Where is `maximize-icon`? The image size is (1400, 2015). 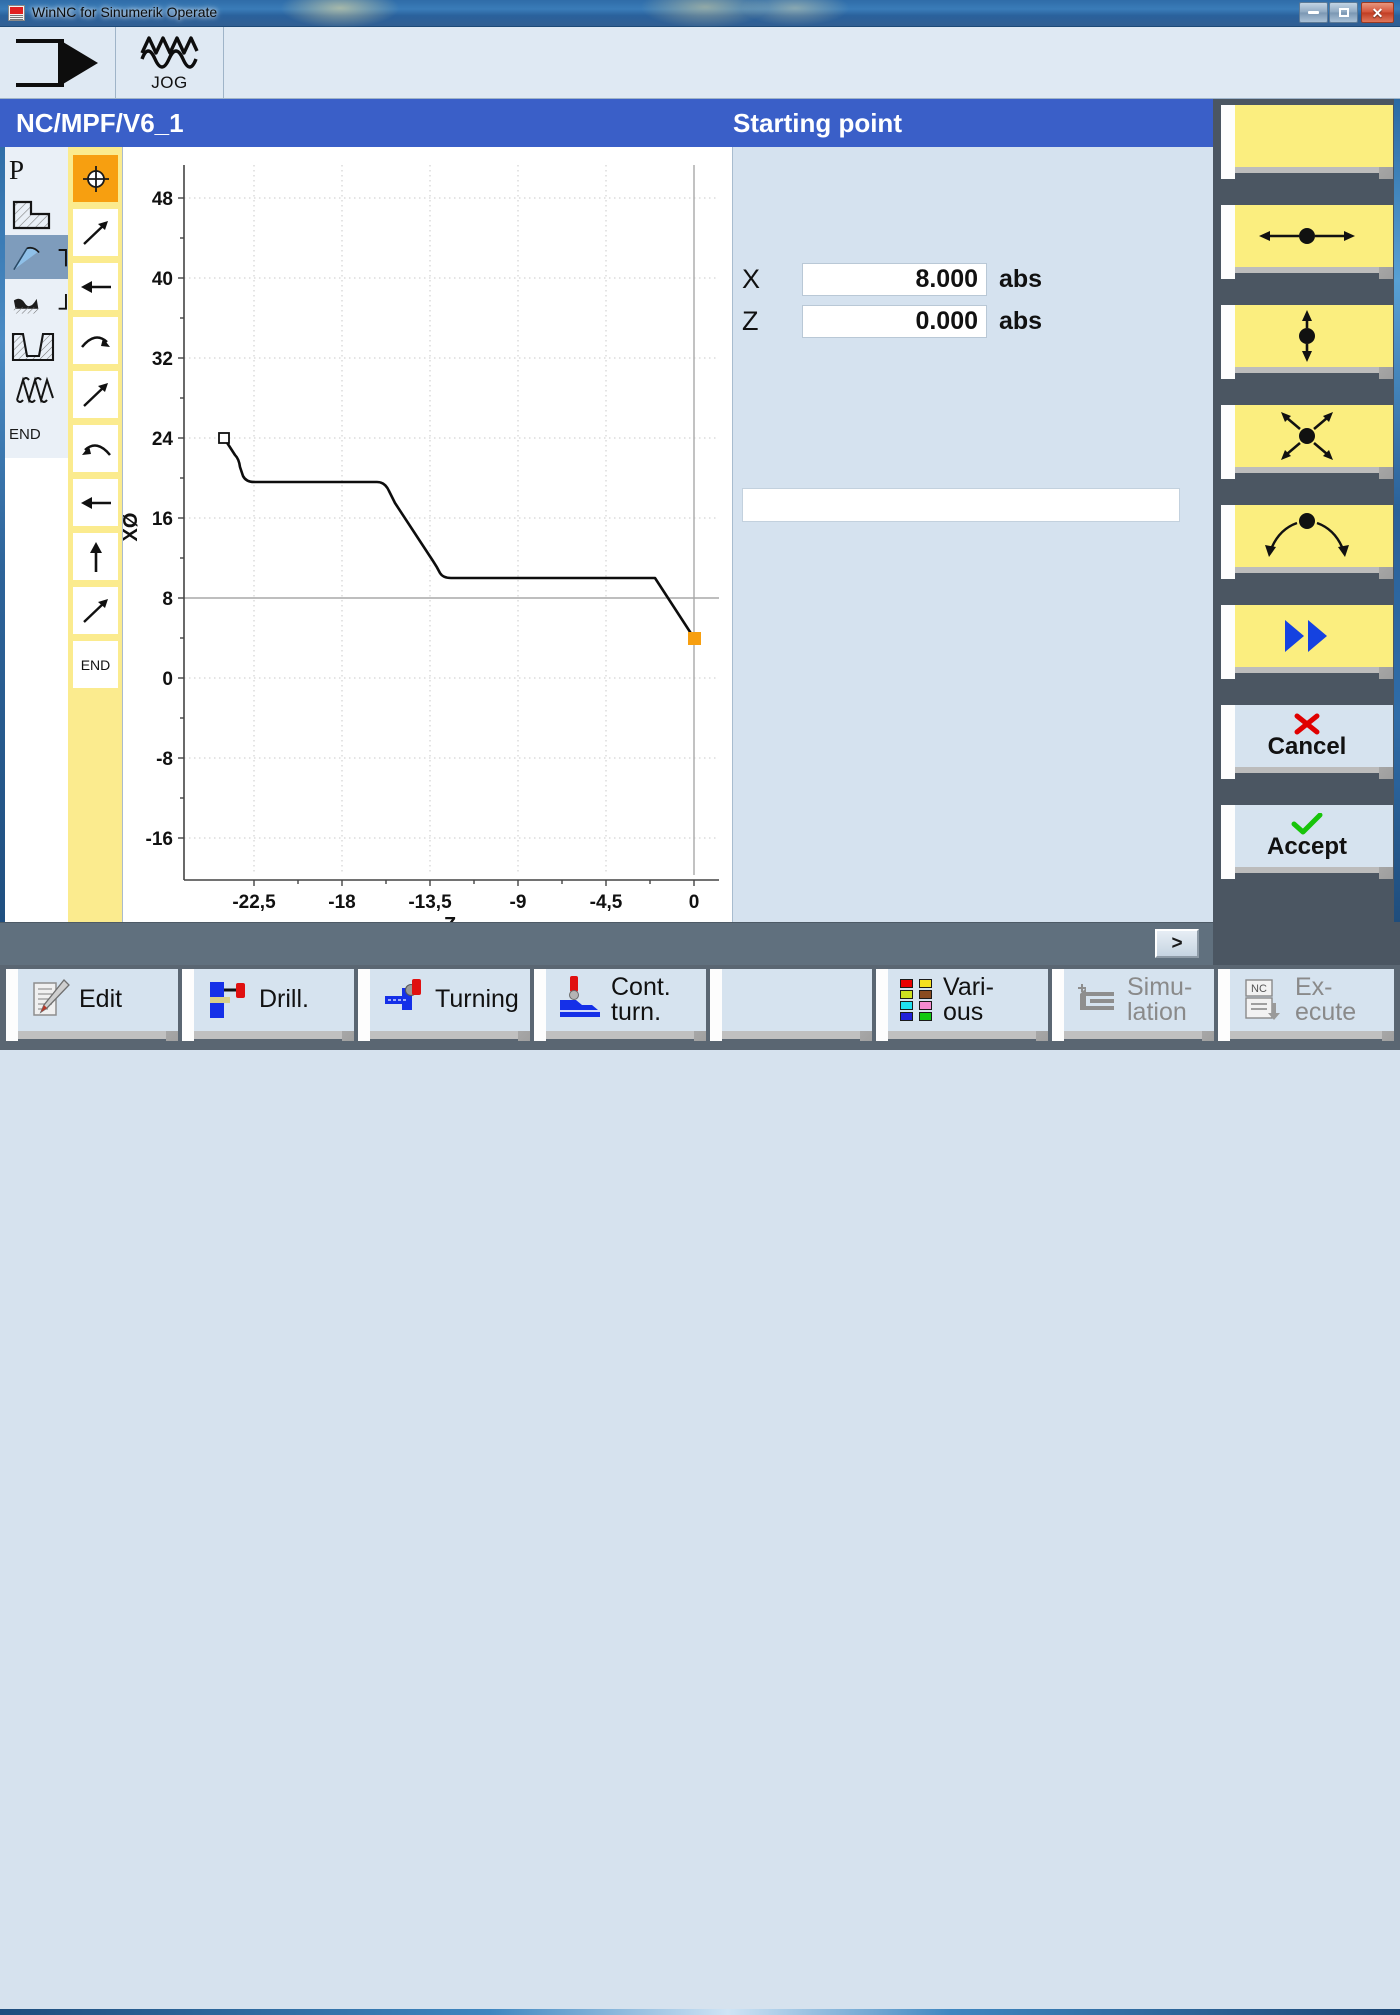 maximize-icon is located at coordinates (1343, 12).